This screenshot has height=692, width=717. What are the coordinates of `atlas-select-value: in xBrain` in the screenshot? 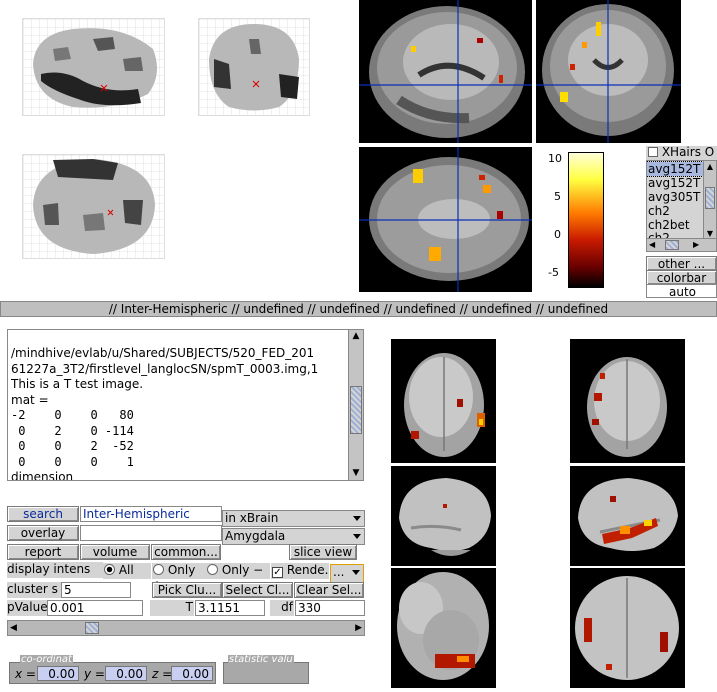 It's located at (252, 518).